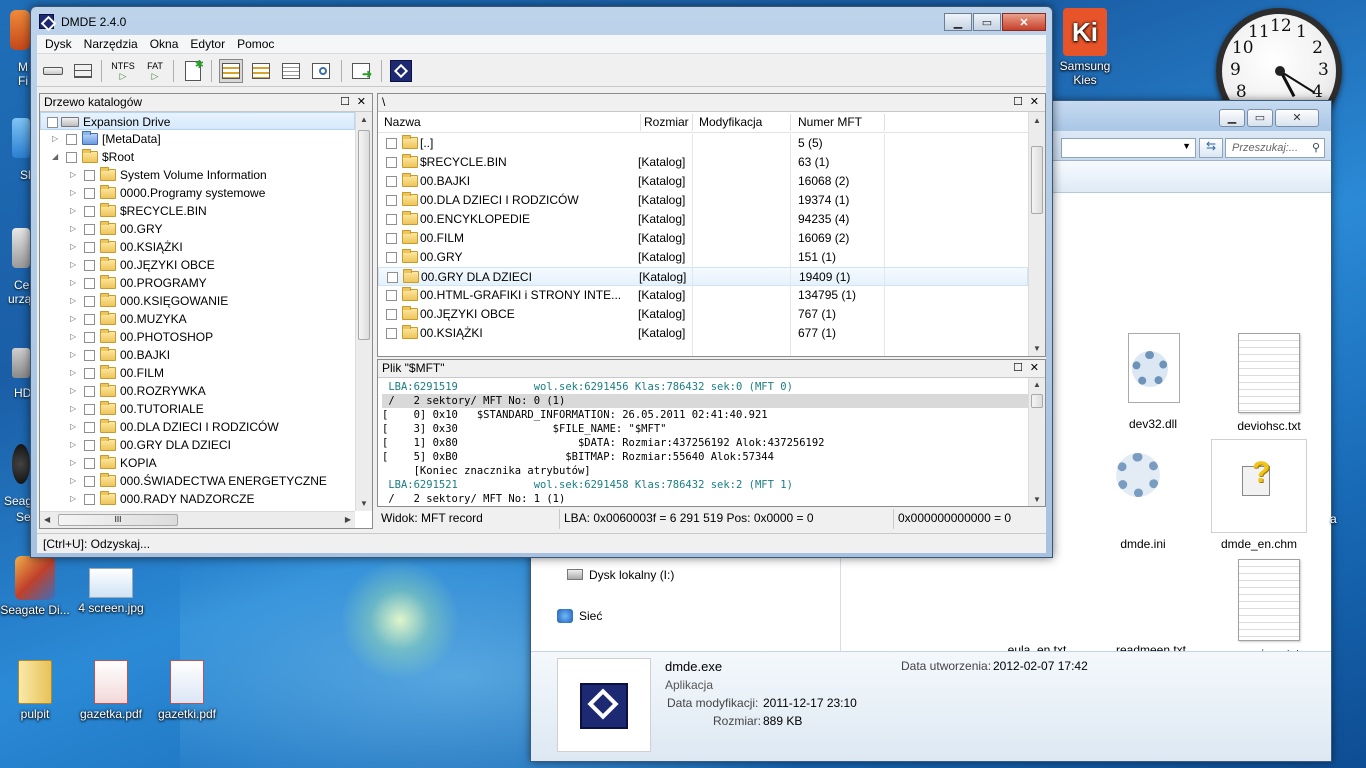  What do you see at coordinates (83, 71) in the screenshot?
I see `partitions-button` at bounding box center [83, 71].